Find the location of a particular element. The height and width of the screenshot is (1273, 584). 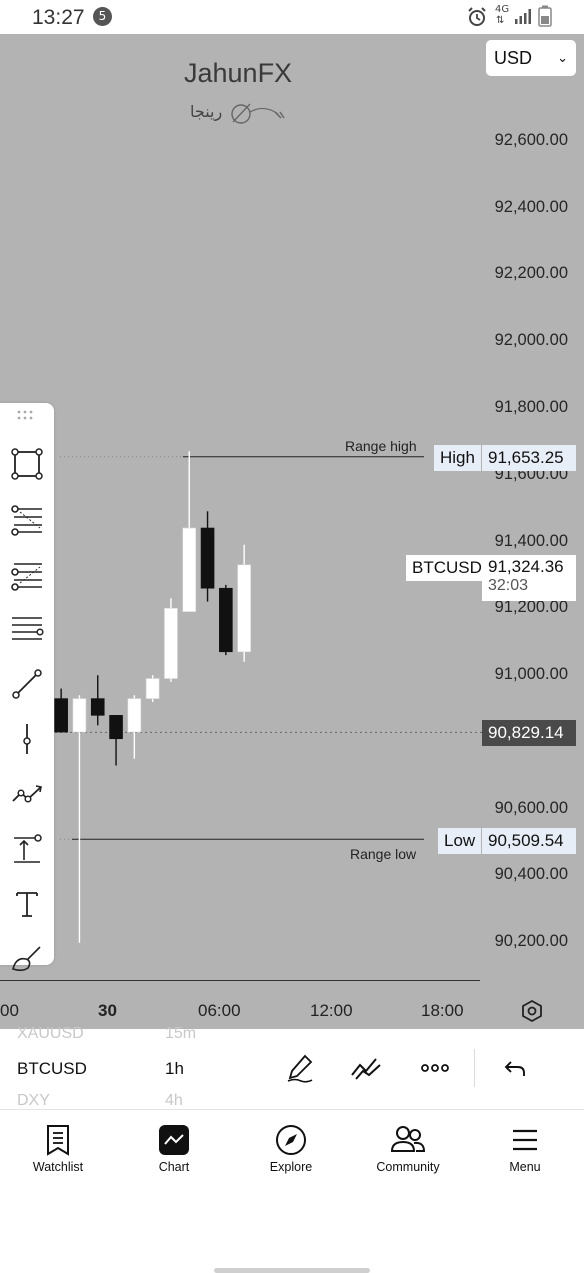

vertical-line-icon is located at coordinates (27, 739).